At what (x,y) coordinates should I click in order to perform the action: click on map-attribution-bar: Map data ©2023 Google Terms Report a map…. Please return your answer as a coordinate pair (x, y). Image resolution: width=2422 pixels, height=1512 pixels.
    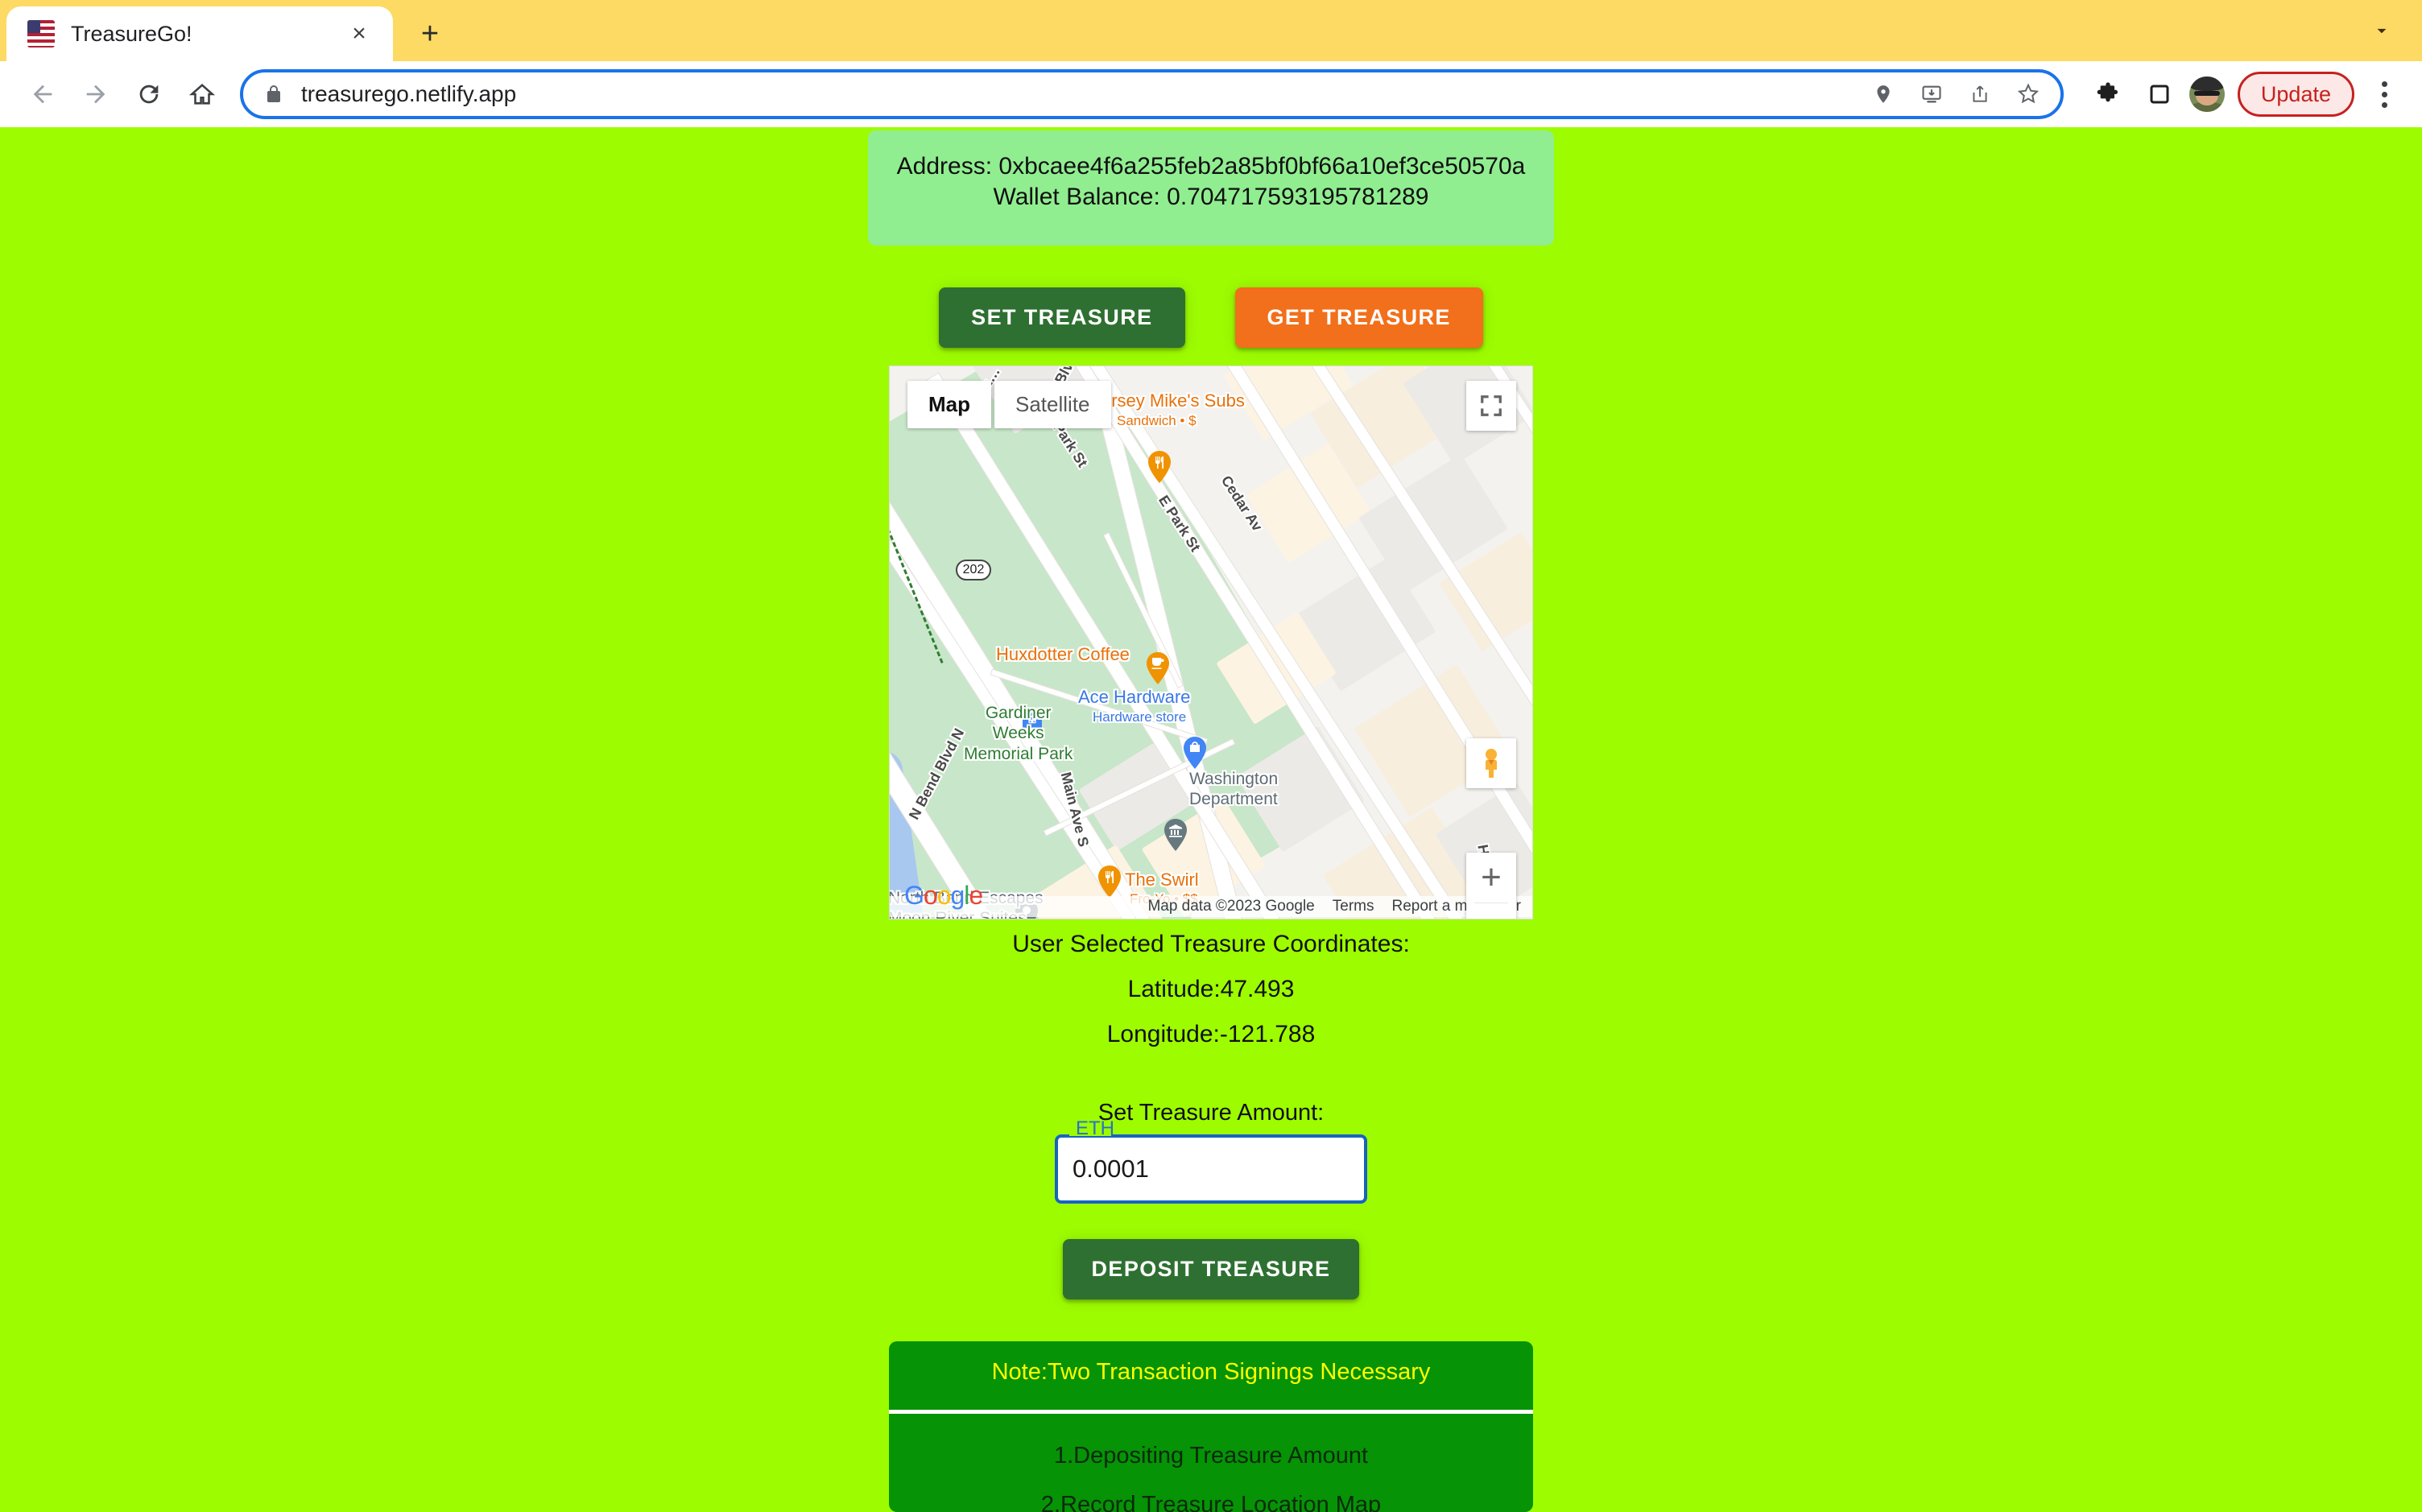
    Looking at the image, I should click on (1211, 907).